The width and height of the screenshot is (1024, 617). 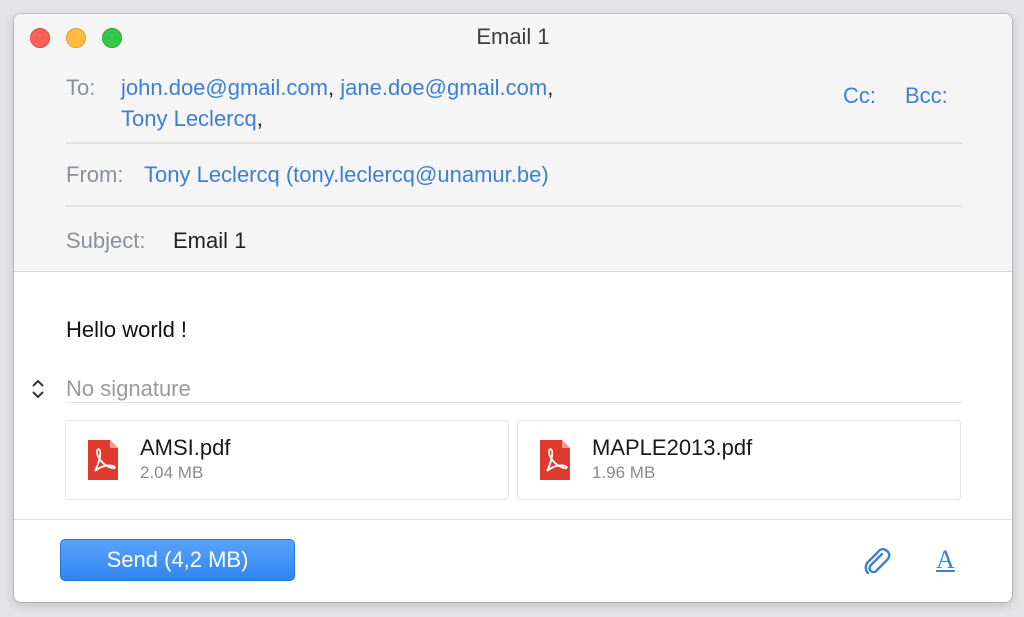 What do you see at coordinates (189, 118) in the screenshot?
I see `recipient-token: Tony Leclercq` at bounding box center [189, 118].